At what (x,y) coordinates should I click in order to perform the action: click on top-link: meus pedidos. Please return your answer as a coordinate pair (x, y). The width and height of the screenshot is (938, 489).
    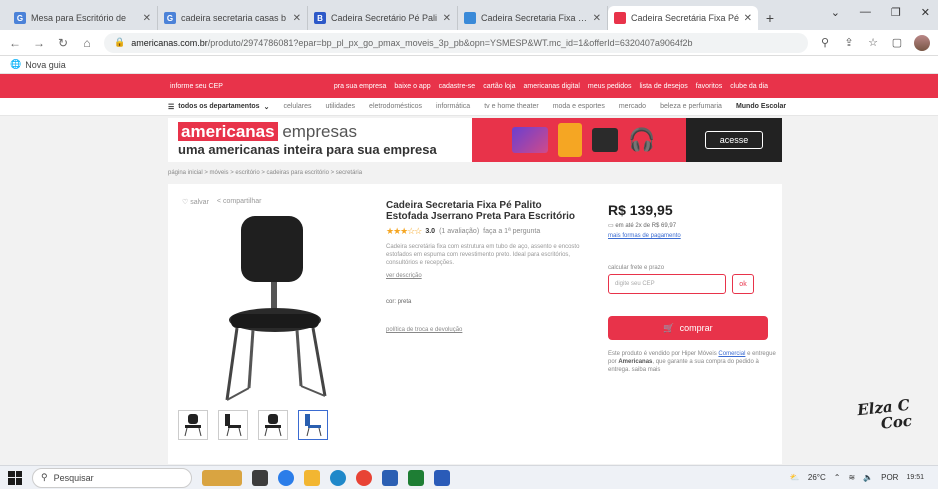
    Looking at the image, I should click on (610, 86).